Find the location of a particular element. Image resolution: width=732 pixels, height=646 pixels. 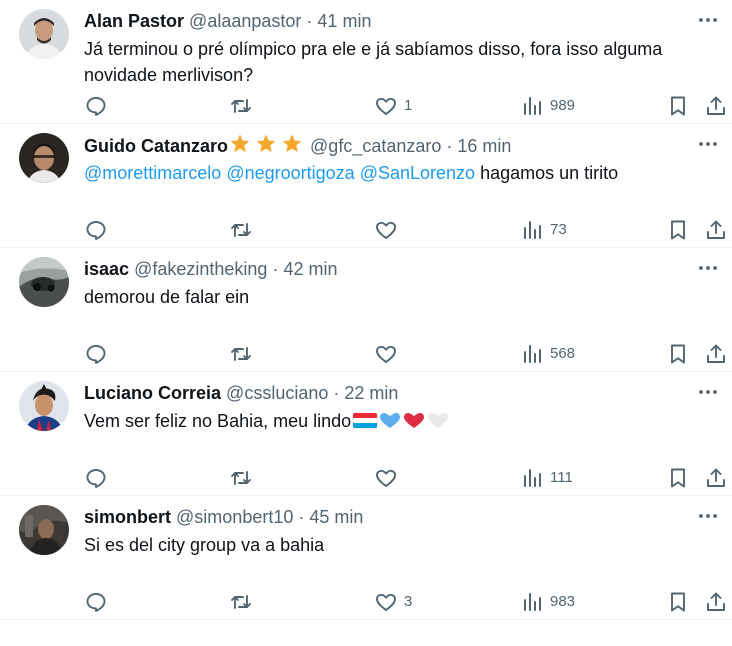

like-count: 3 is located at coordinates (408, 601).